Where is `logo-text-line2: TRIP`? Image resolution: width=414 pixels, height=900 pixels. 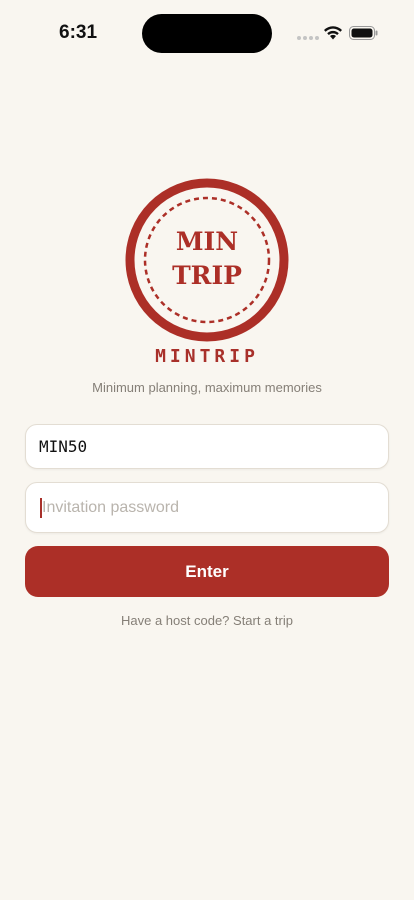 logo-text-line2: TRIP is located at coordinates (207, 275).